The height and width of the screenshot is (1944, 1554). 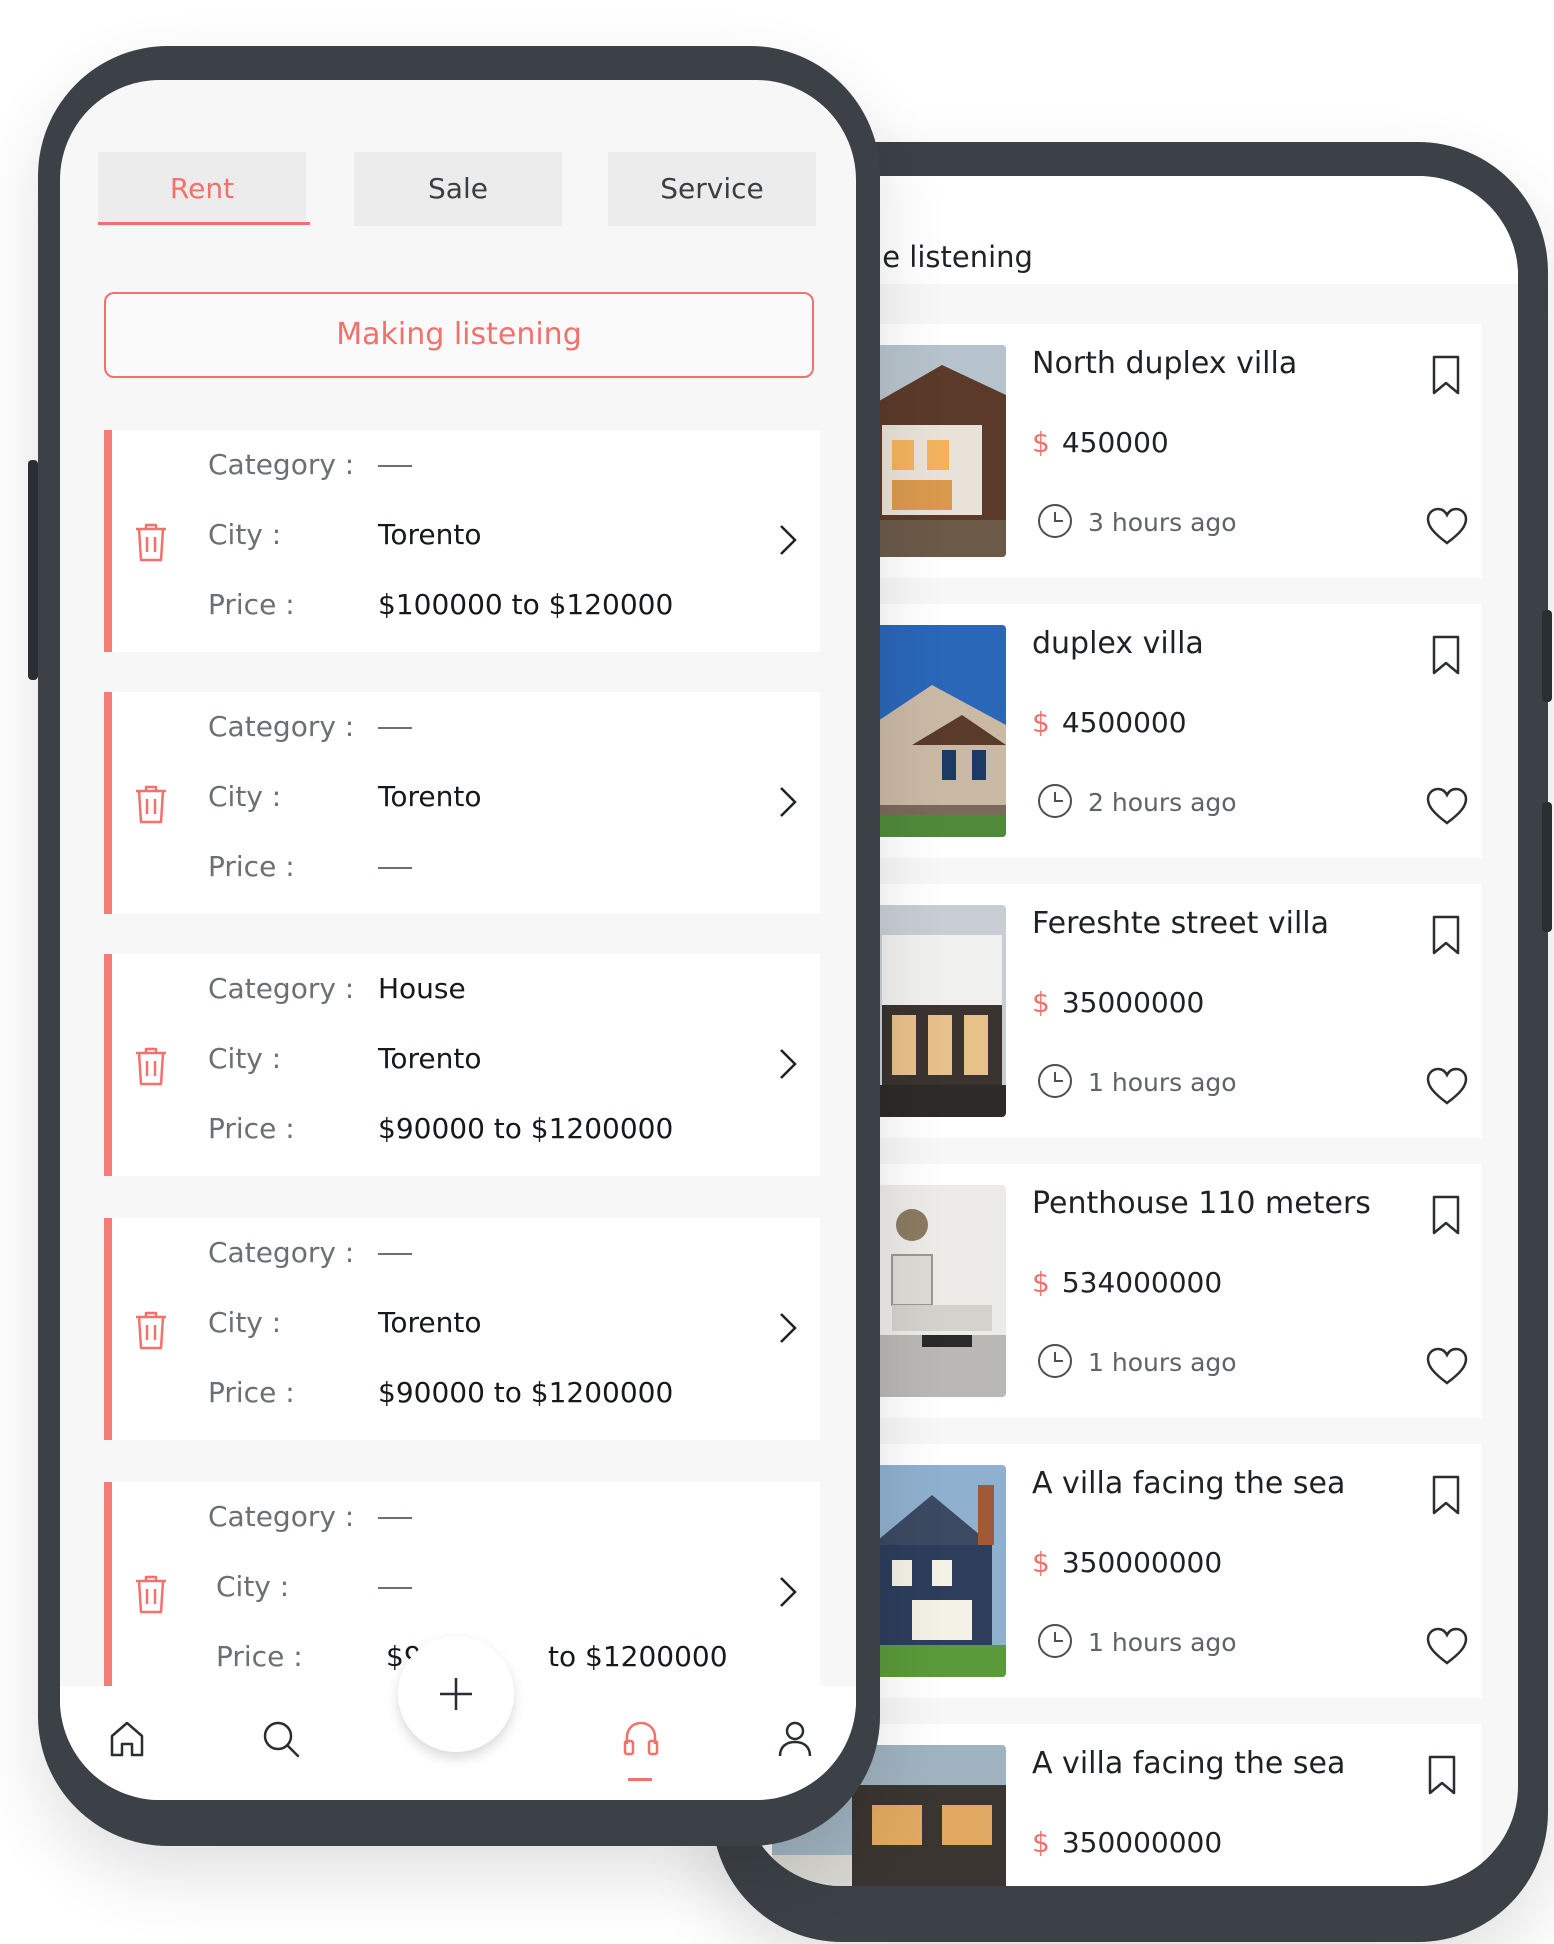 What do you see at coordinates (395, 1586) in the screenshot?
I see `city-value` at bounding box center [395, 1586].